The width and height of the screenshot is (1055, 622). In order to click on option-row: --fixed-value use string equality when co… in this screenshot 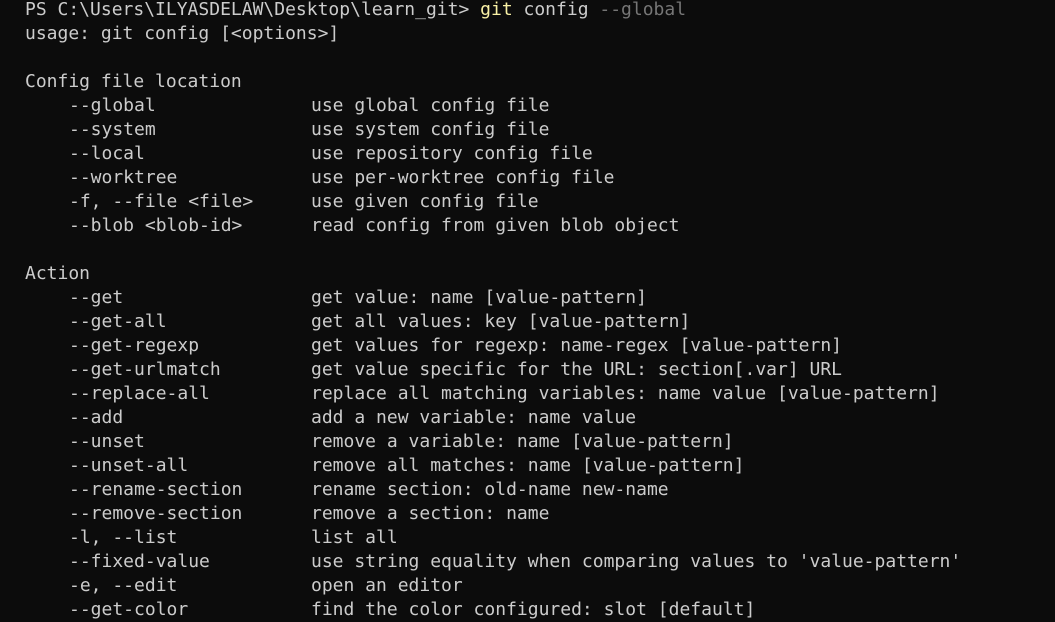, I will do `click(540, 562)`.